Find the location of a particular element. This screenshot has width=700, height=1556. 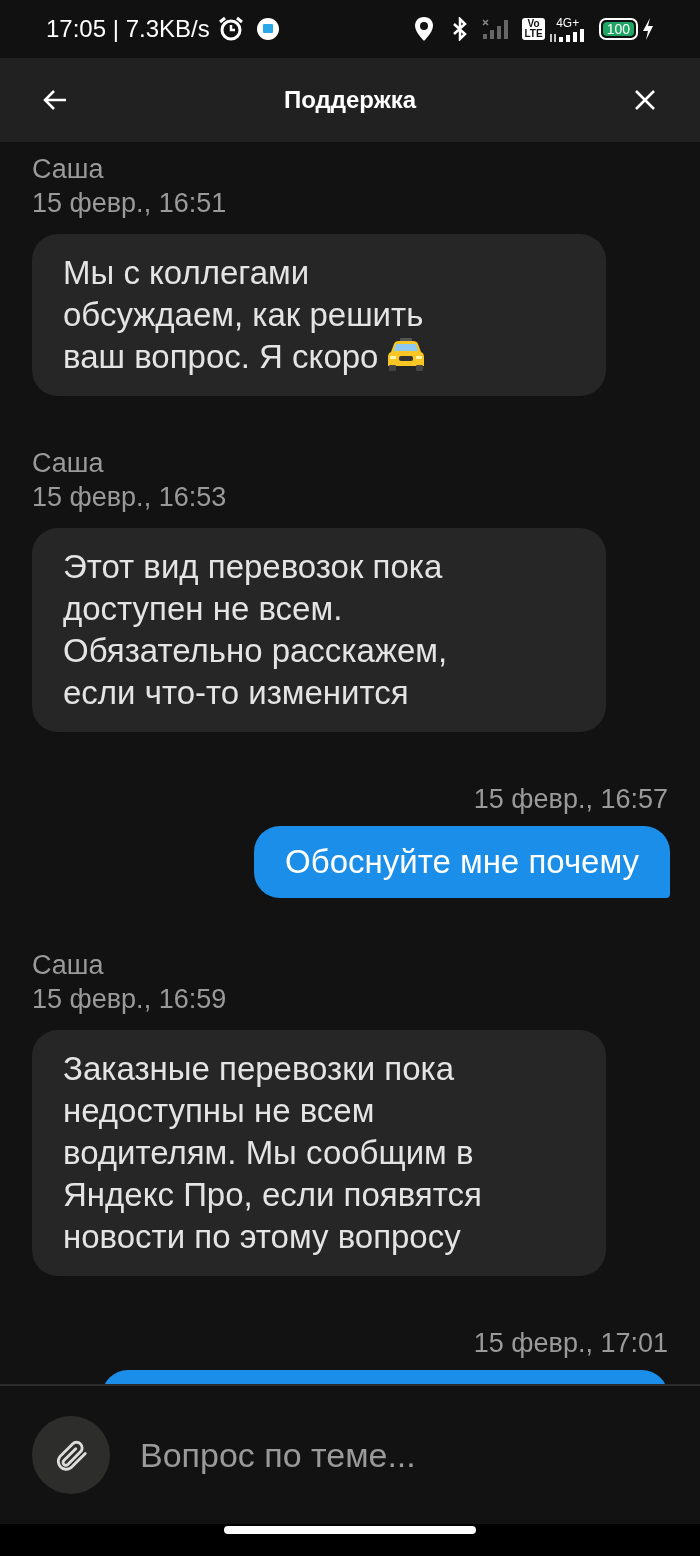

header-title: Поддержка is located at coordinates (350, 100).